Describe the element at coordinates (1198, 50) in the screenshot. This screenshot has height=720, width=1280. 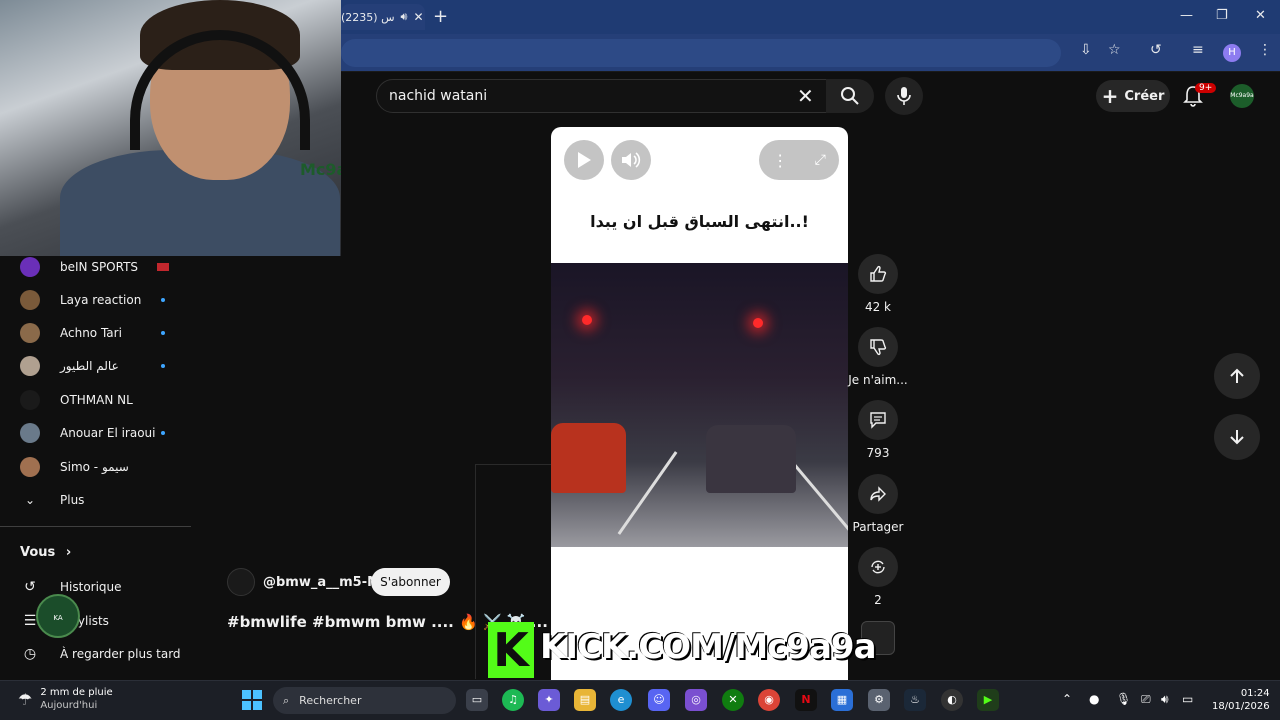
I see `media-control-icon: ≡` at that location.